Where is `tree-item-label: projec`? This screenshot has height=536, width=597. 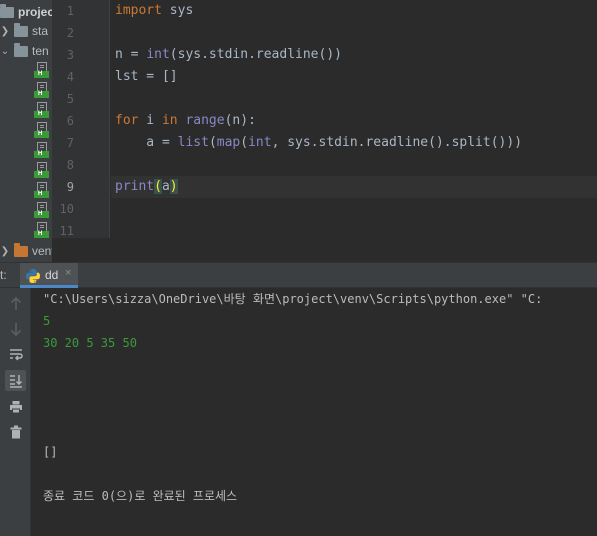
tree-item-label: projec is located at coordinates (35, 12).